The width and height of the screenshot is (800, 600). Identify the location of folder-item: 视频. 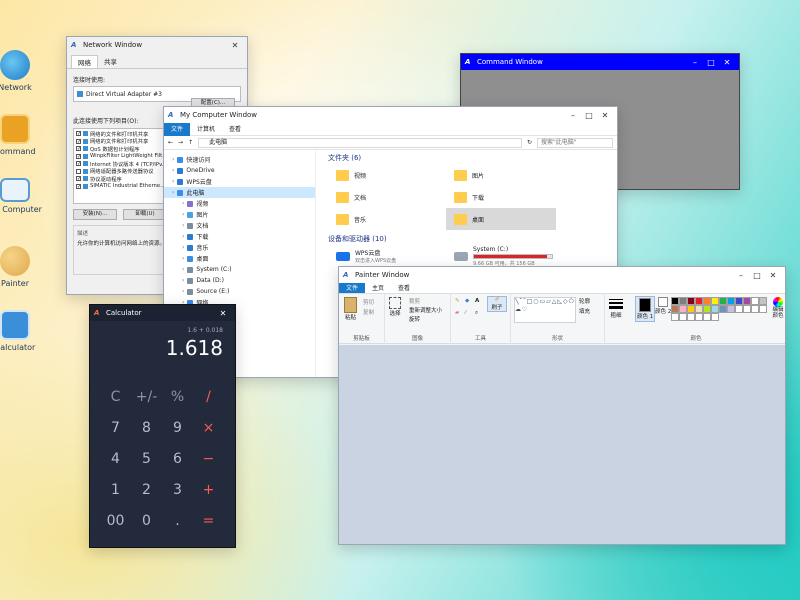
(383, 175).